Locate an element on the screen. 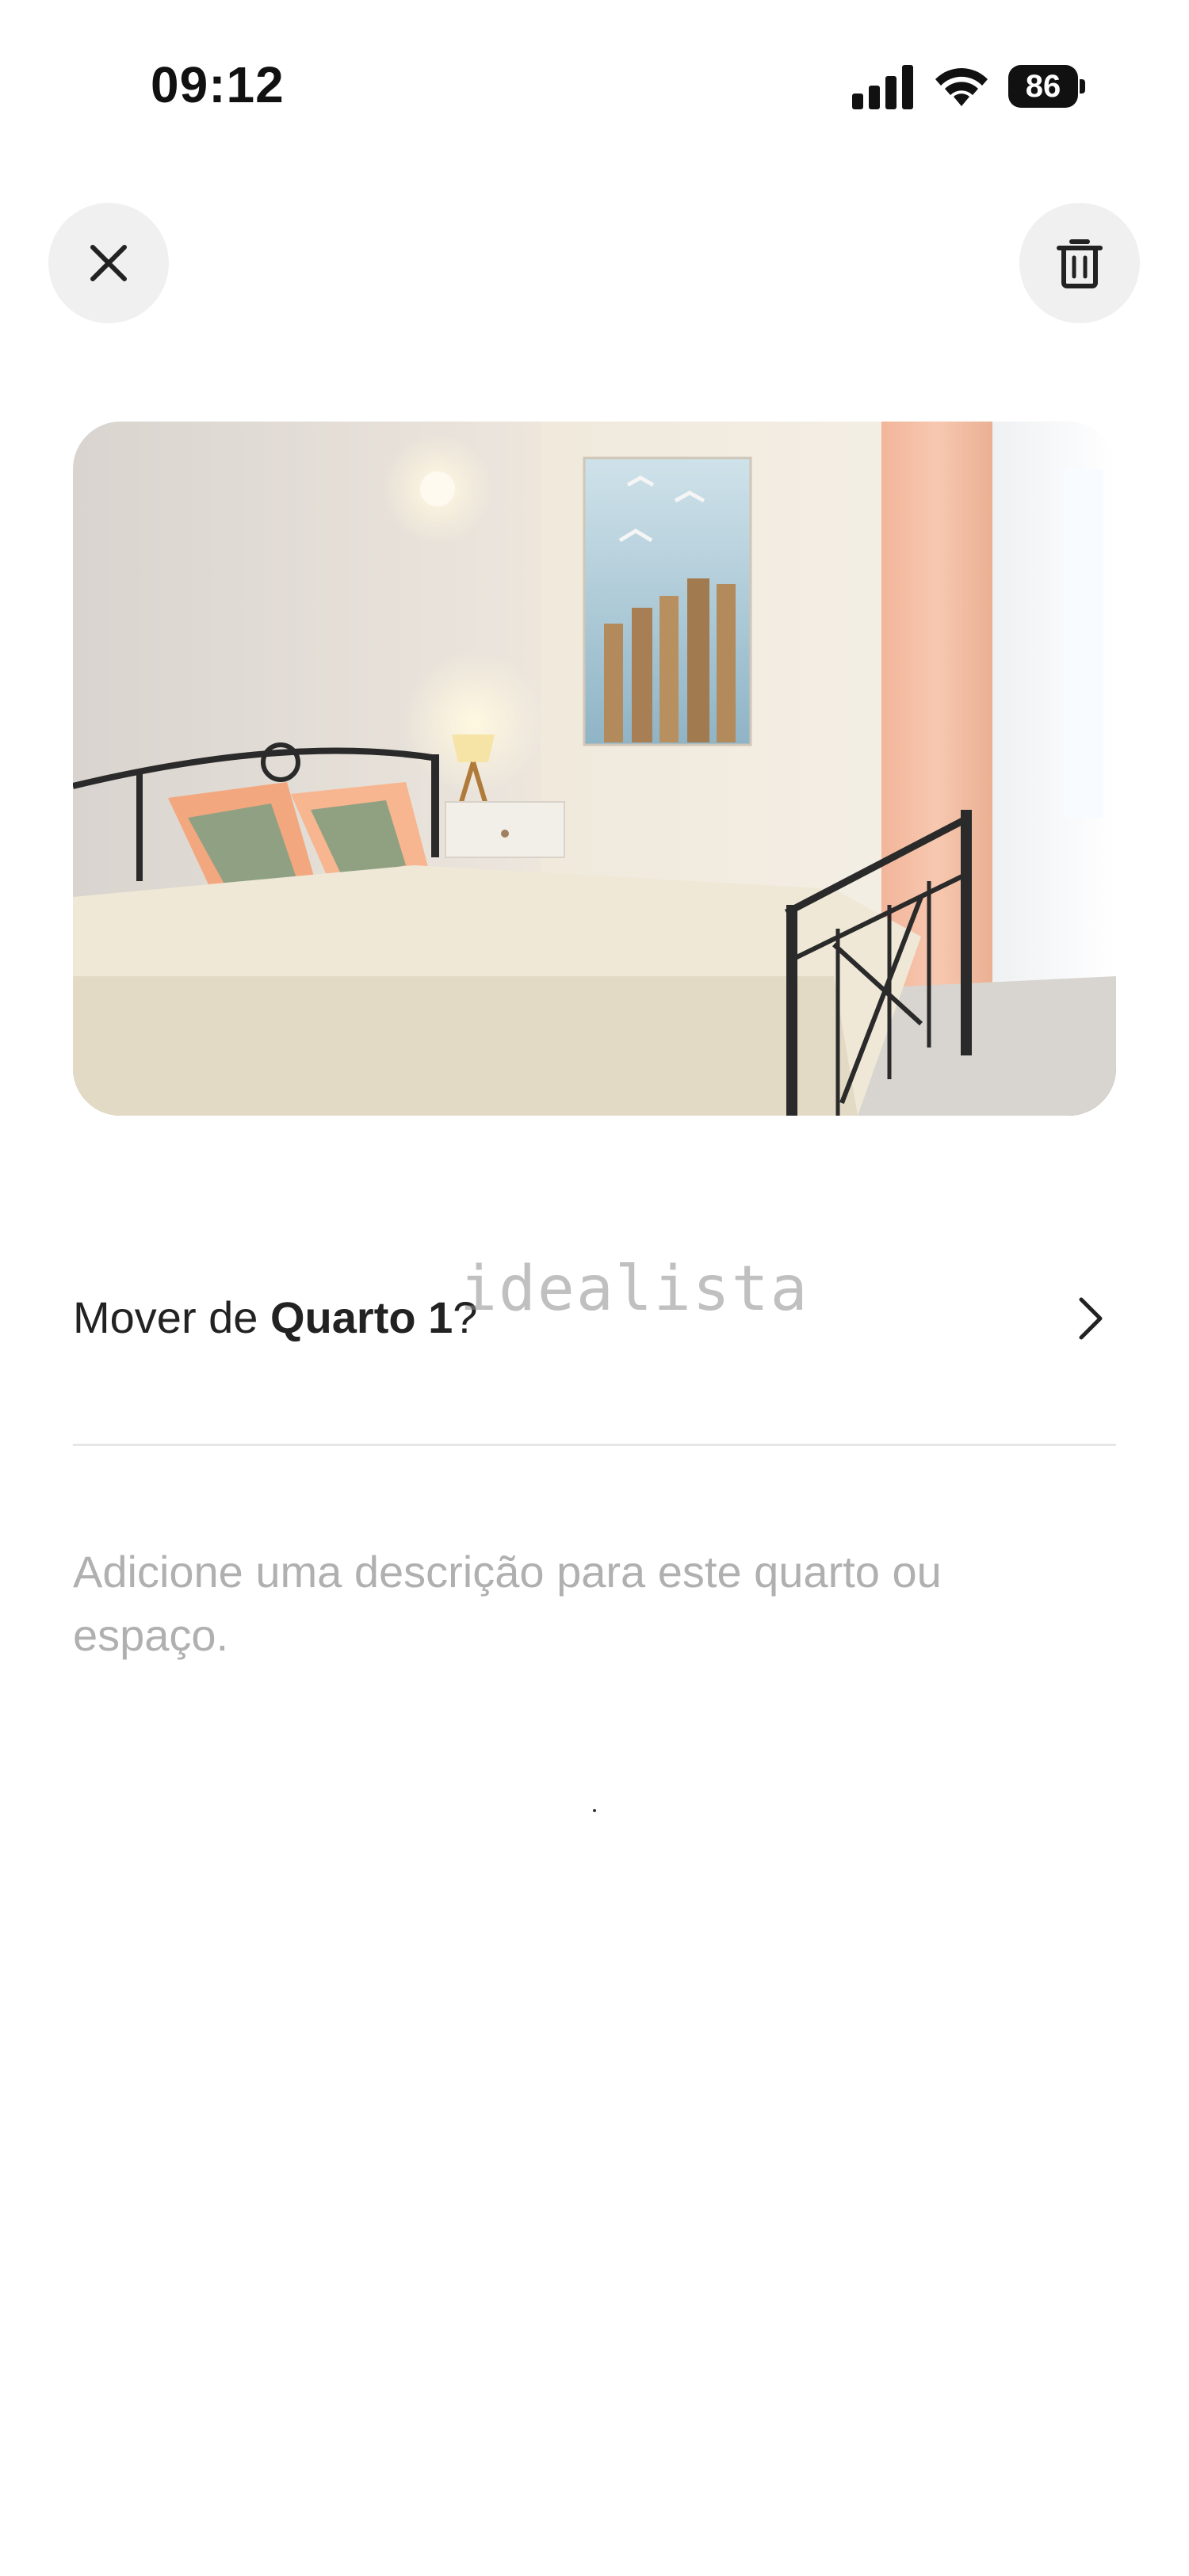 The image size is (1189, 2576). battery-cap is located at coordinates (1082, 86).